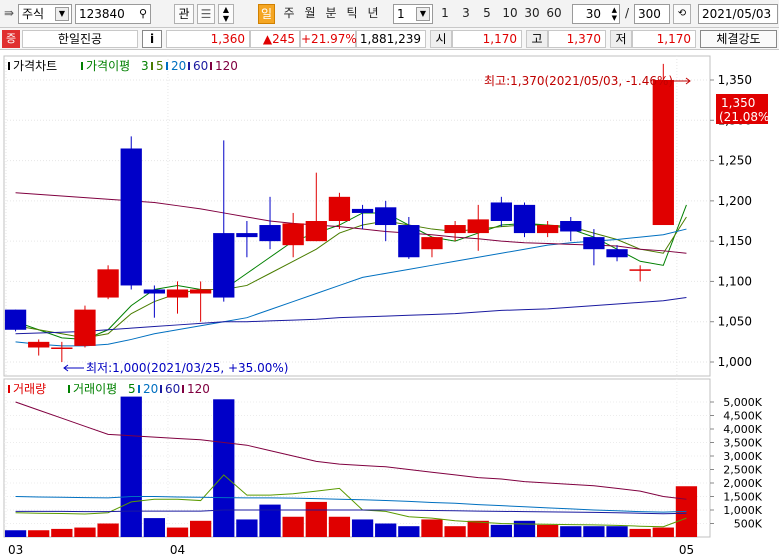 The width and height of the screenshot is (779, 557). I want to click on price-tick-label: 1,350, so click(735, 80).